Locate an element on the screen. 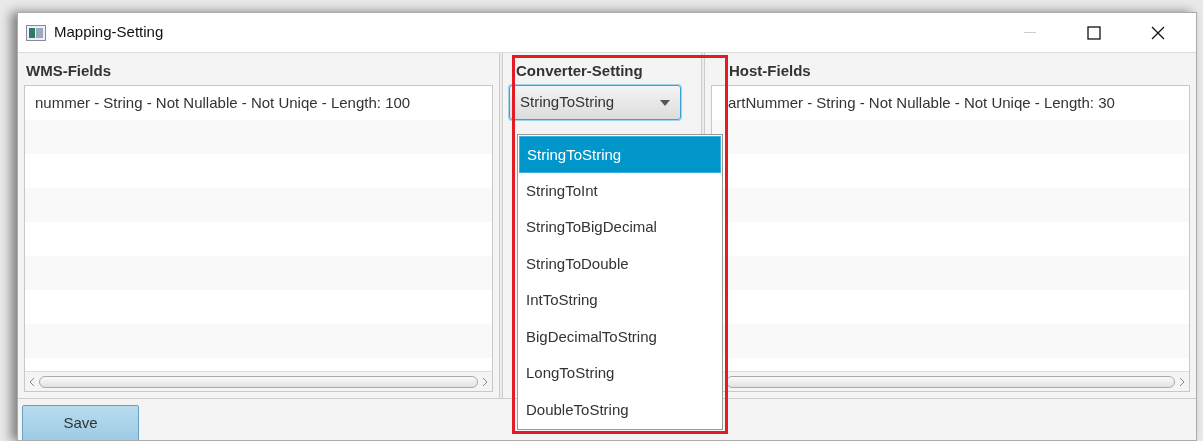 The height and width of the screenshot is (441, 1203). maximize-icon is located at coordinates (1094, 32).